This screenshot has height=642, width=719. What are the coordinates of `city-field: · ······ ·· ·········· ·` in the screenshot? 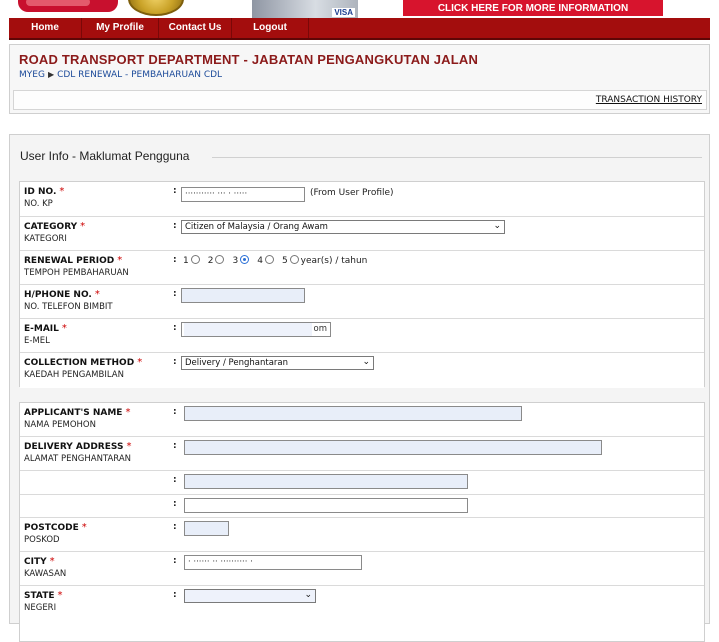 It's located at (273, 562).